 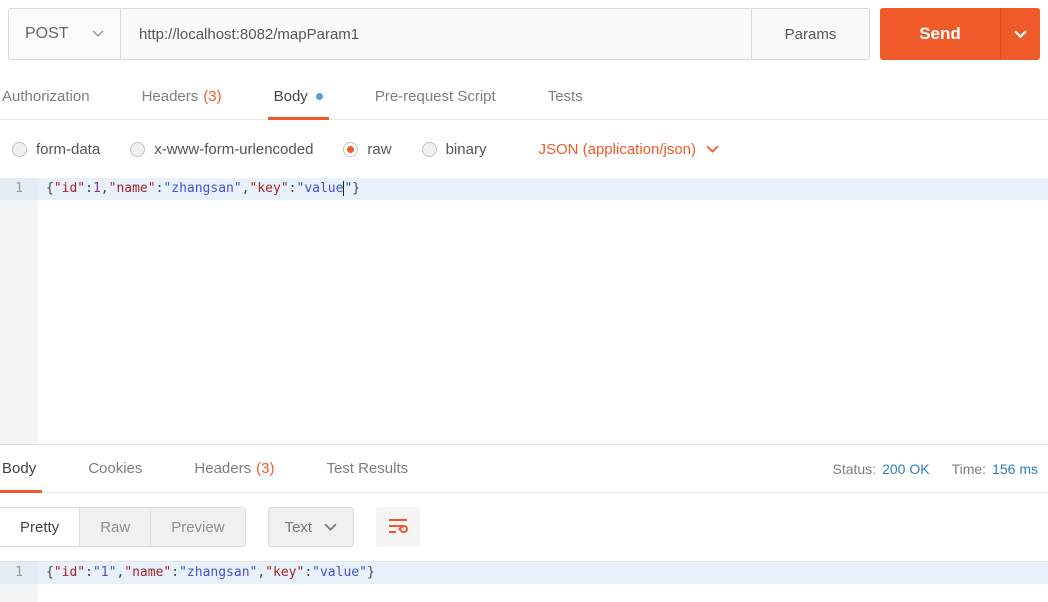 I want to click on tab-authorization: Authorization, so click(x=48, y=96).